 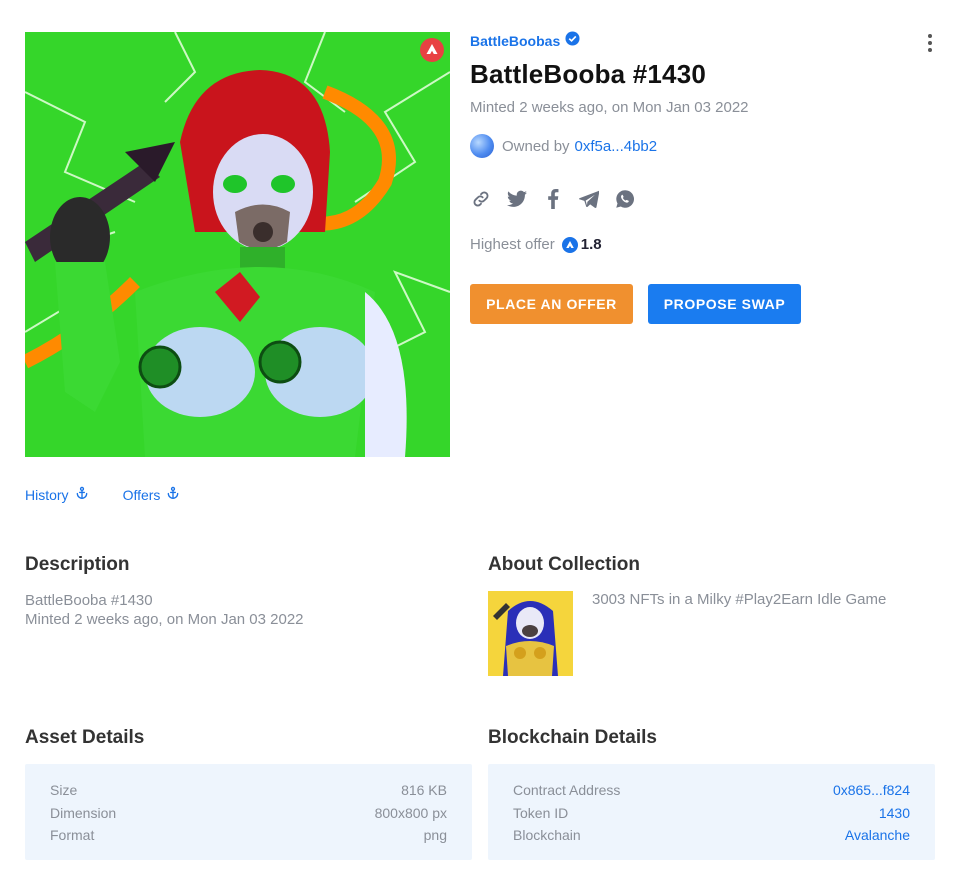 I want to click on share-bar, so click(x=705, y=199).